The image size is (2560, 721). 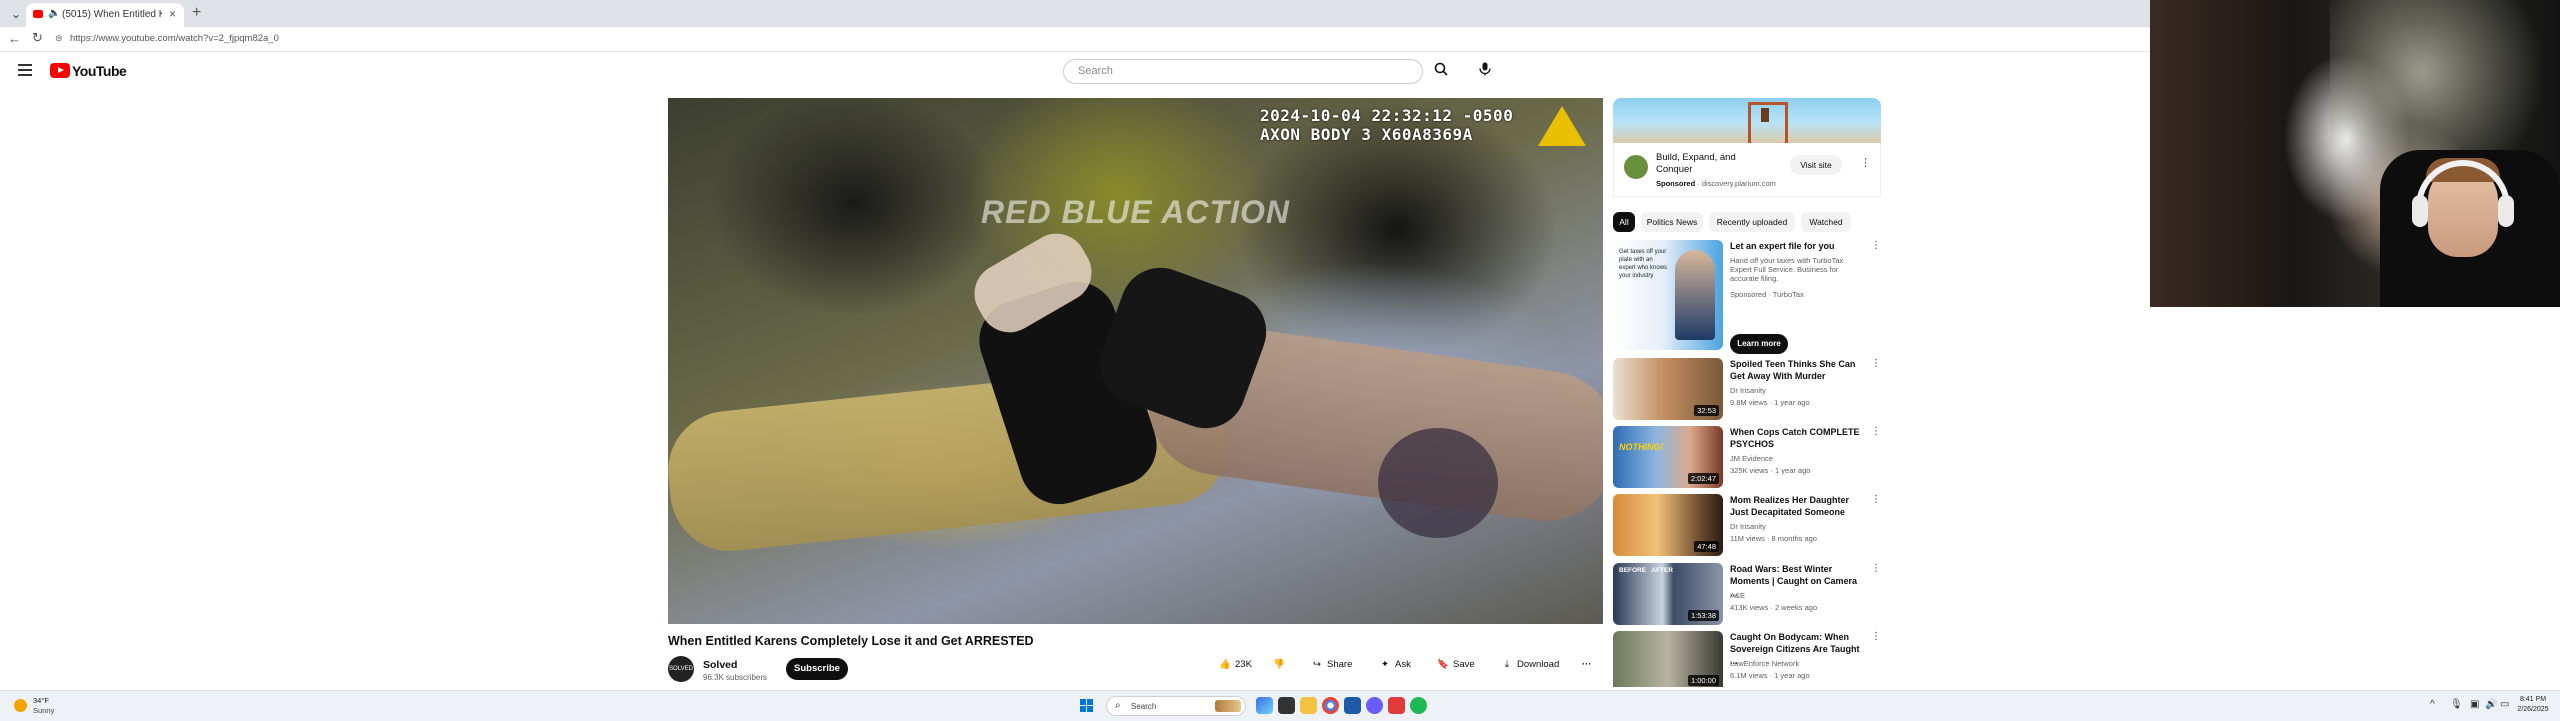 I want to click on visit-site-button: Visit site, so click(x=1816, y=165).